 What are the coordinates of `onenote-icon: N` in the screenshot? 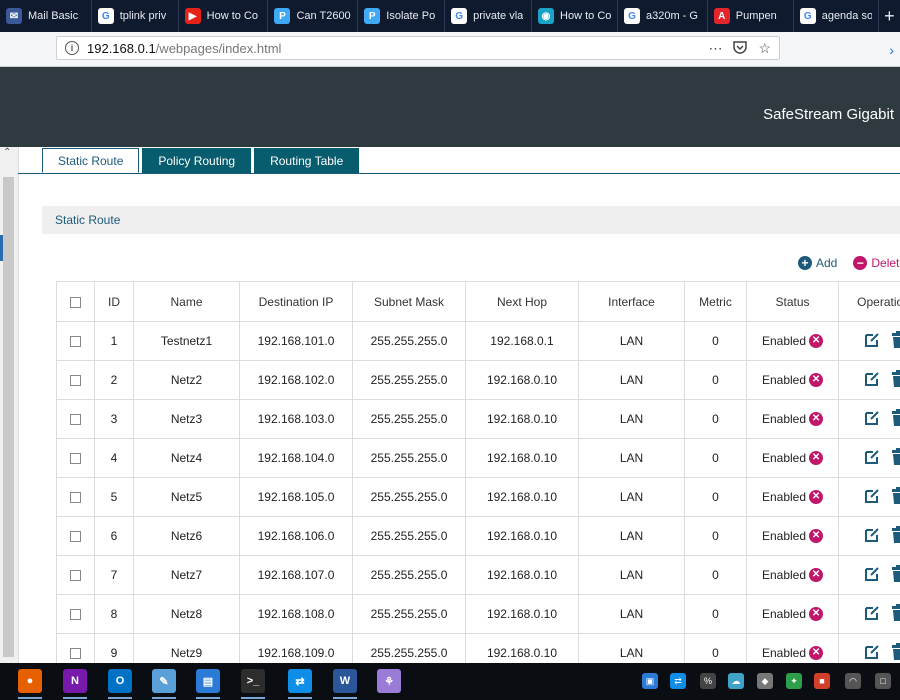 It's located at (75, 684).